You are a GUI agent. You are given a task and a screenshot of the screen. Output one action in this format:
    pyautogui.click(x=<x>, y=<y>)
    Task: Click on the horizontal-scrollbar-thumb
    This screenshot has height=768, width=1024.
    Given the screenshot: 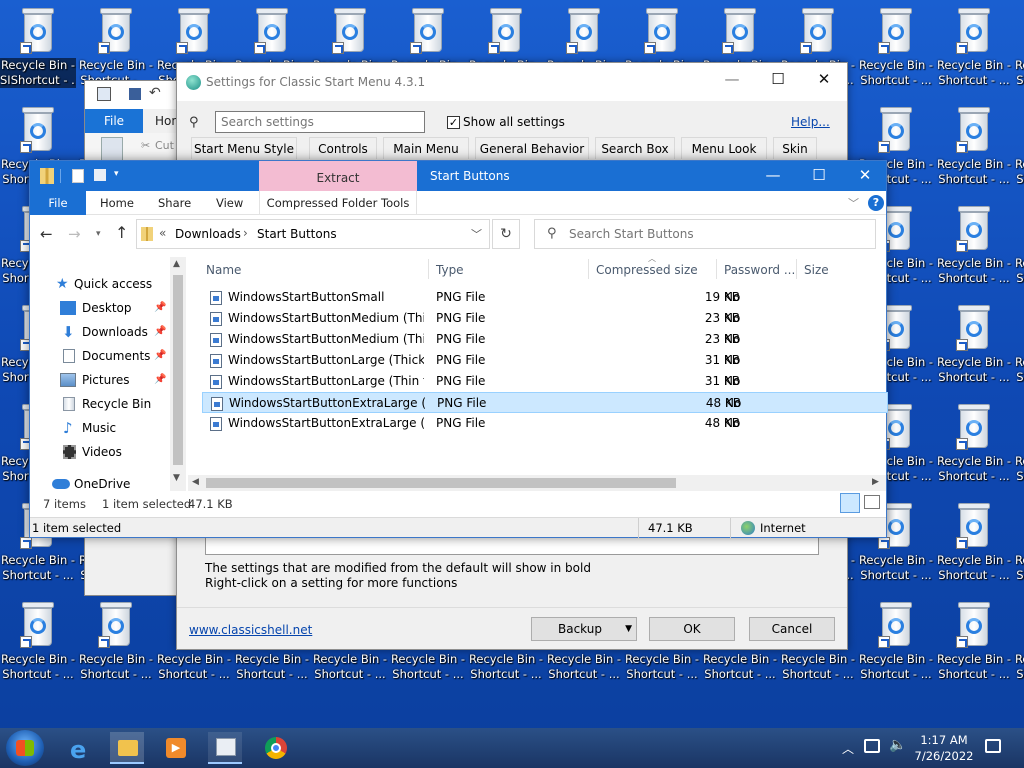 What is the action you would take?
    pyautogui.click(x=441, y=483)
    